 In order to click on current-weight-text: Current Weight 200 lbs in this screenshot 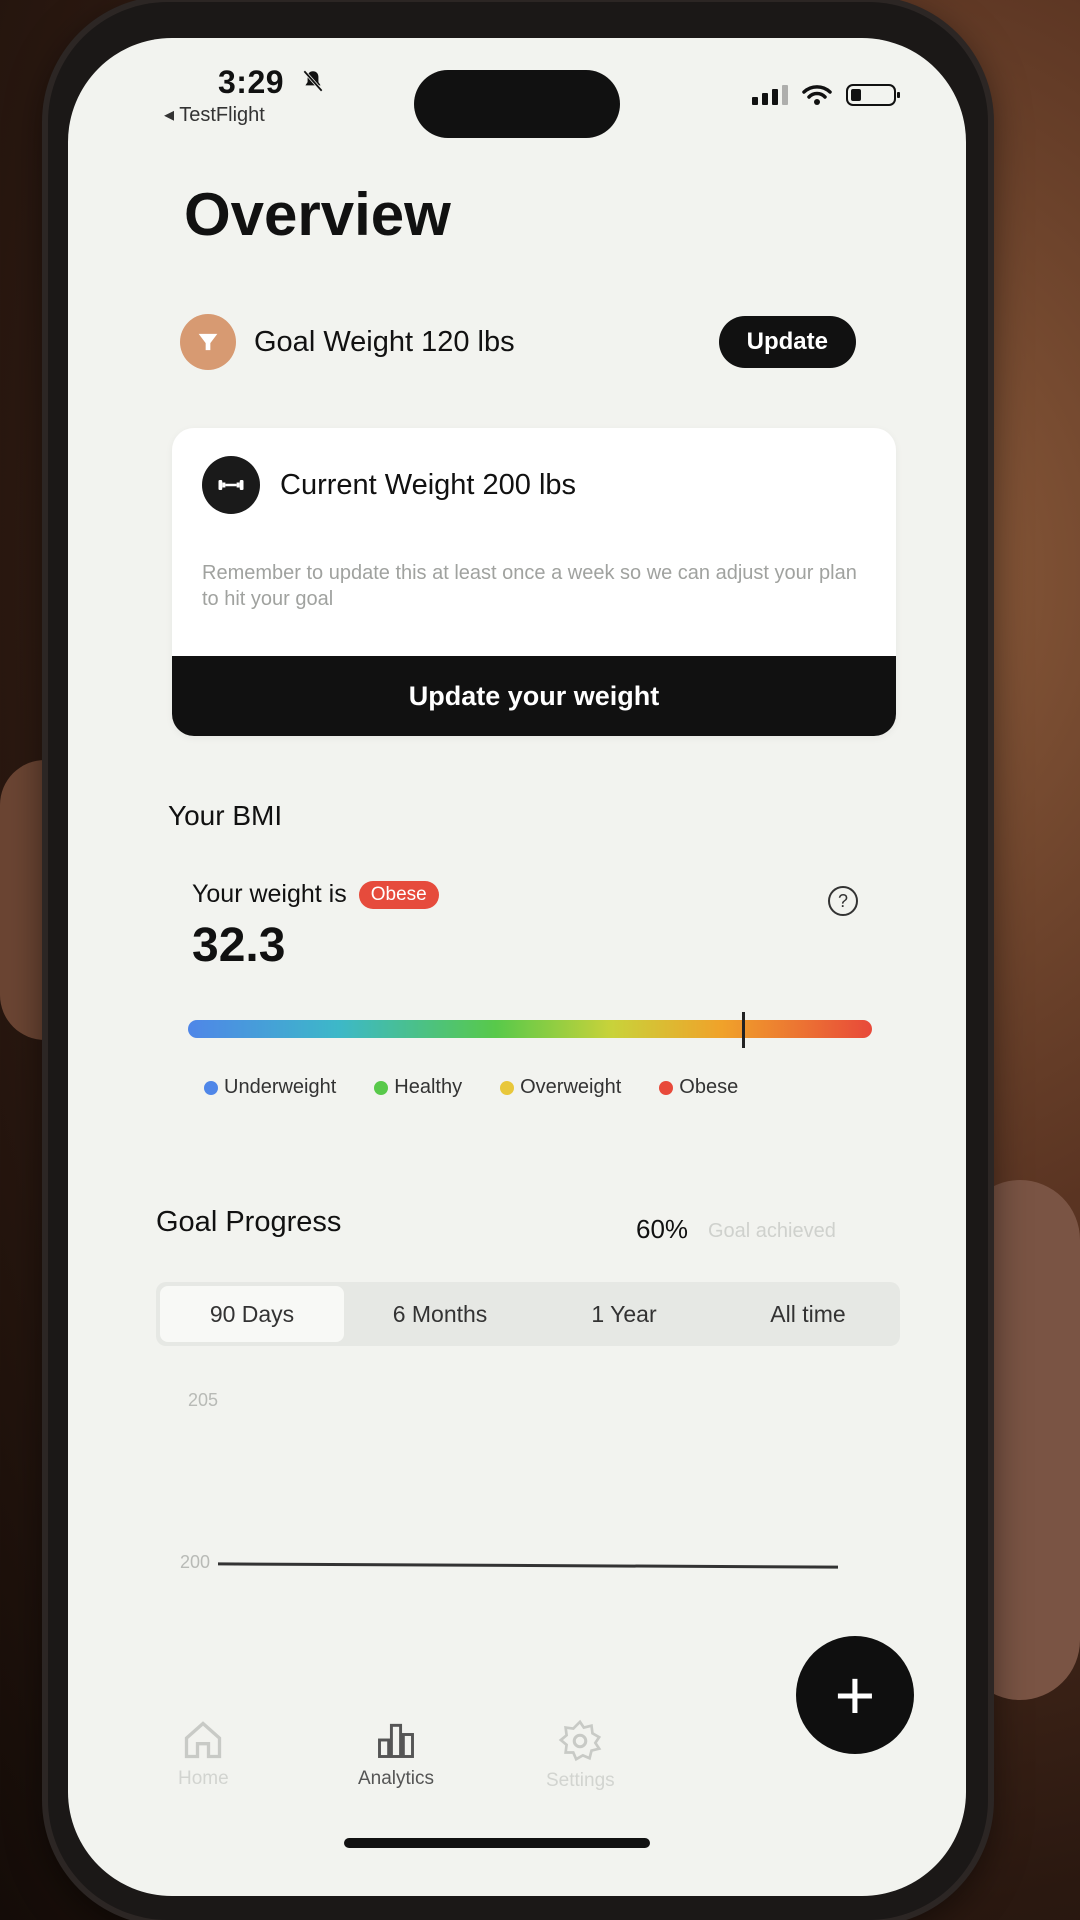, I will do `click(428, 484)`.